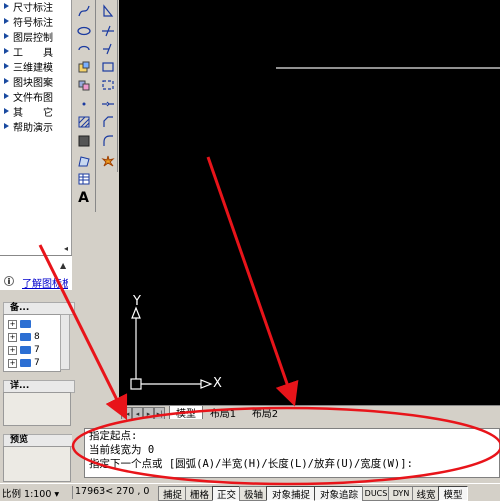 The width and height of the screenshot is (500, 501). I want to click on gradient-tool-icon, so click(83, 140).